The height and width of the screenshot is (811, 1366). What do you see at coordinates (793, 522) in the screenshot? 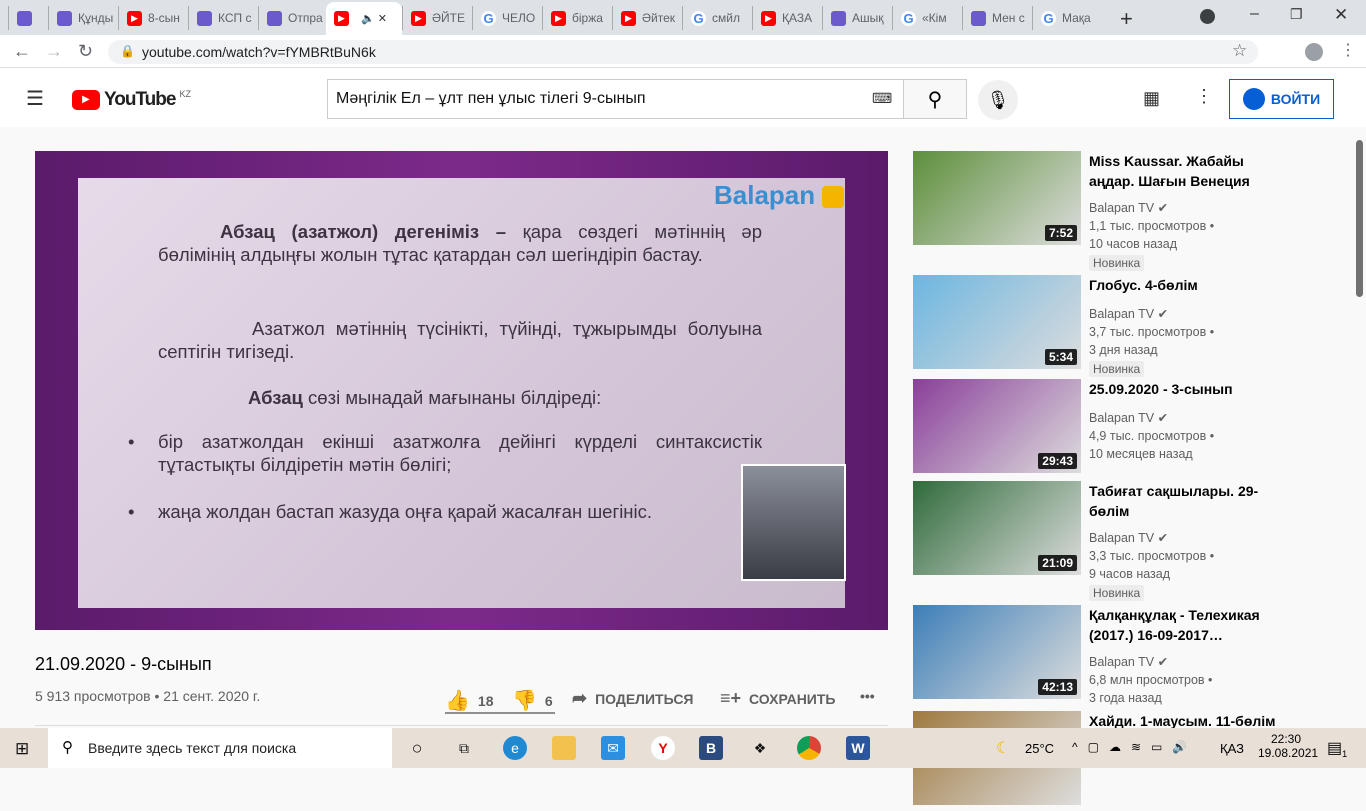
I see `sign-language-interpreter` at bounding box center [793, 522].